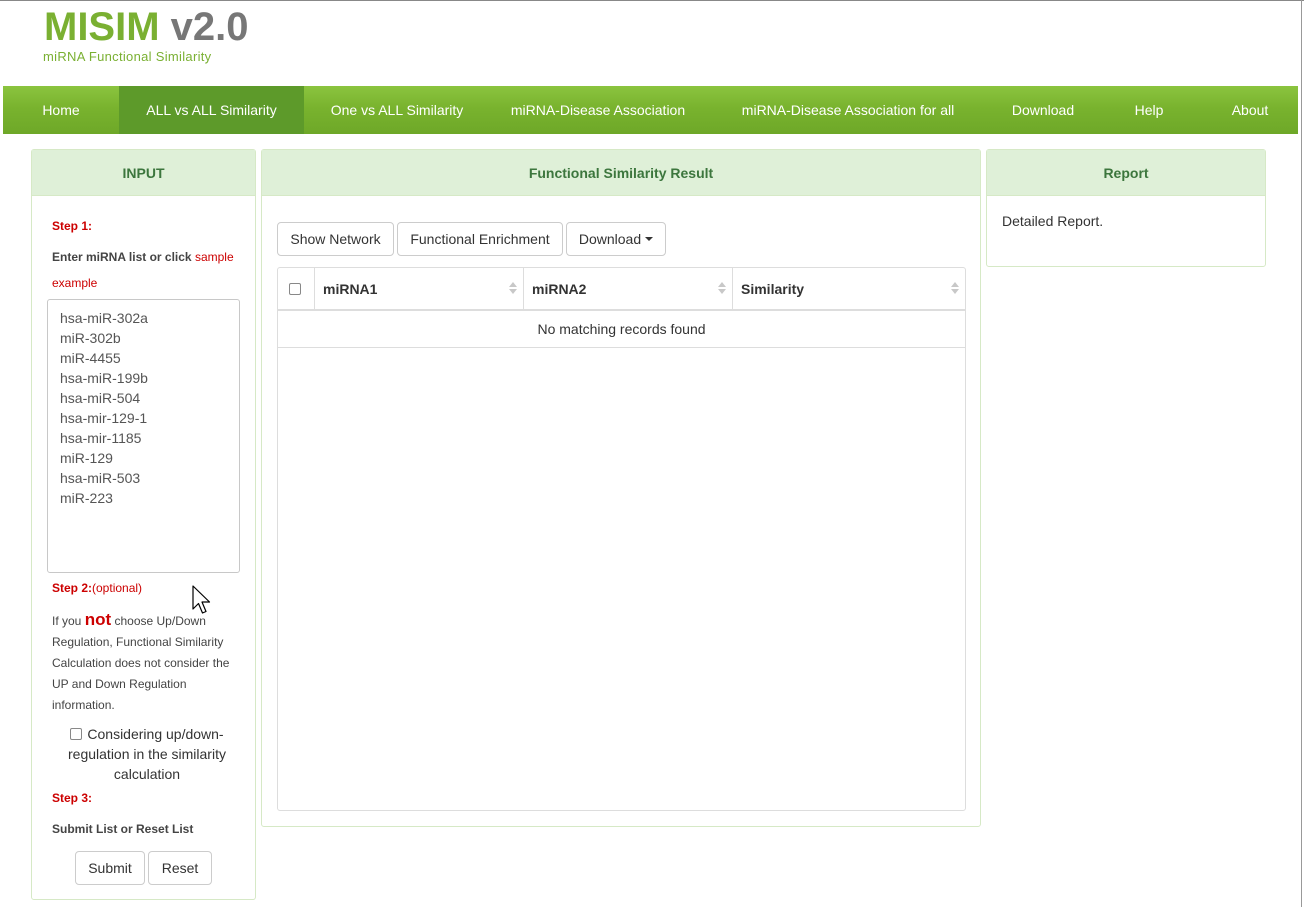 The image size is (1304, 907). What do you see at coordinates (86, 498) in the screenshot?
I see `mirna-line: miR-223` at bounding box center [86, 498].